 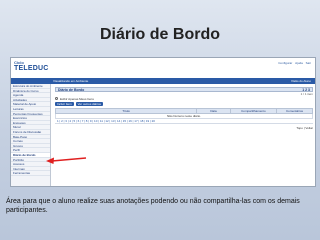 What do you see at coordinates (299, 63) in the screenshot?
I see `header-link-ajuda: Ajuda` at bounding box center [299, 63].